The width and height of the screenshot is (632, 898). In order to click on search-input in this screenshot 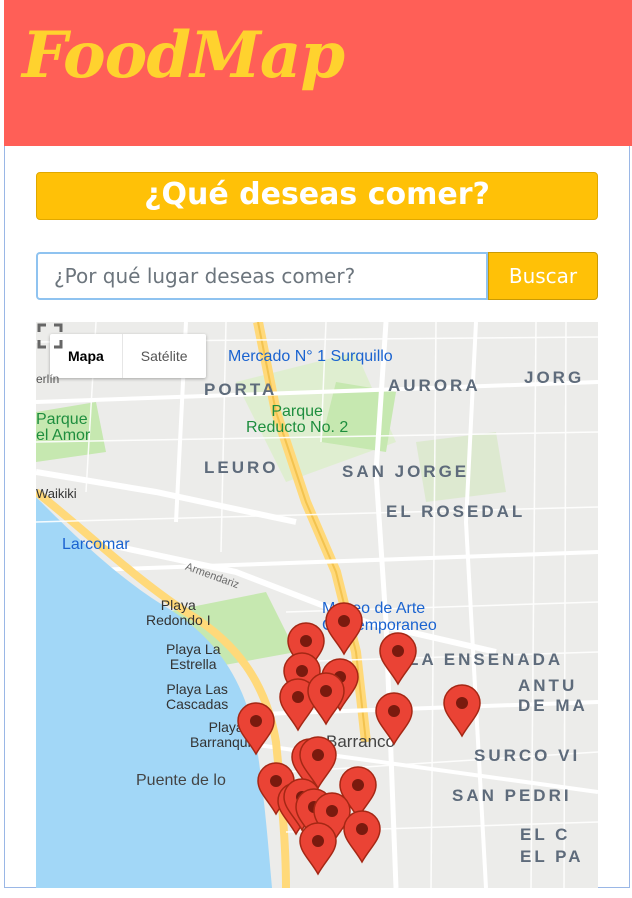, I will do `click(262, 276)`.